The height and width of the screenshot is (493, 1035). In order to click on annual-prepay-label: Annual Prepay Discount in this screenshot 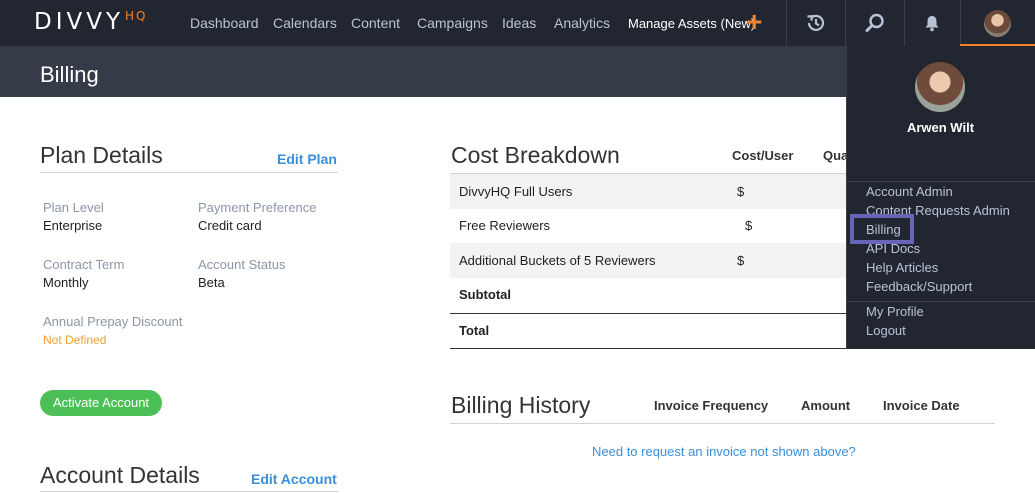, I will do `click(113, 321)`.